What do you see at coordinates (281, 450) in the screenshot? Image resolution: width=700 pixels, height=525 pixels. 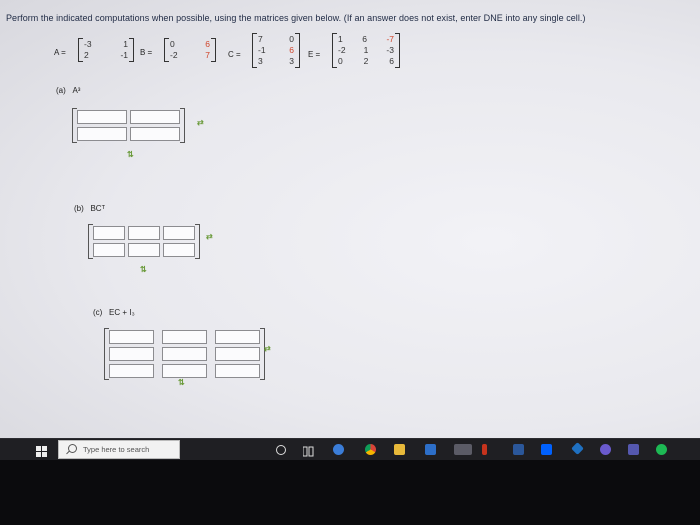 I see `cortana-icon` at bounding box center [281, 450].